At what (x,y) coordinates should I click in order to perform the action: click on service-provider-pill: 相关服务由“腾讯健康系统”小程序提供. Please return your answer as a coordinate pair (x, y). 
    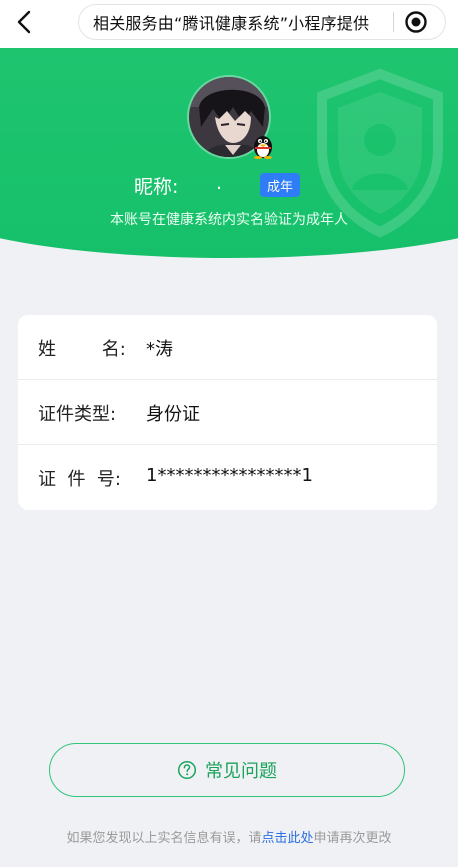
    Looking at the image, I should click on (262, 22).